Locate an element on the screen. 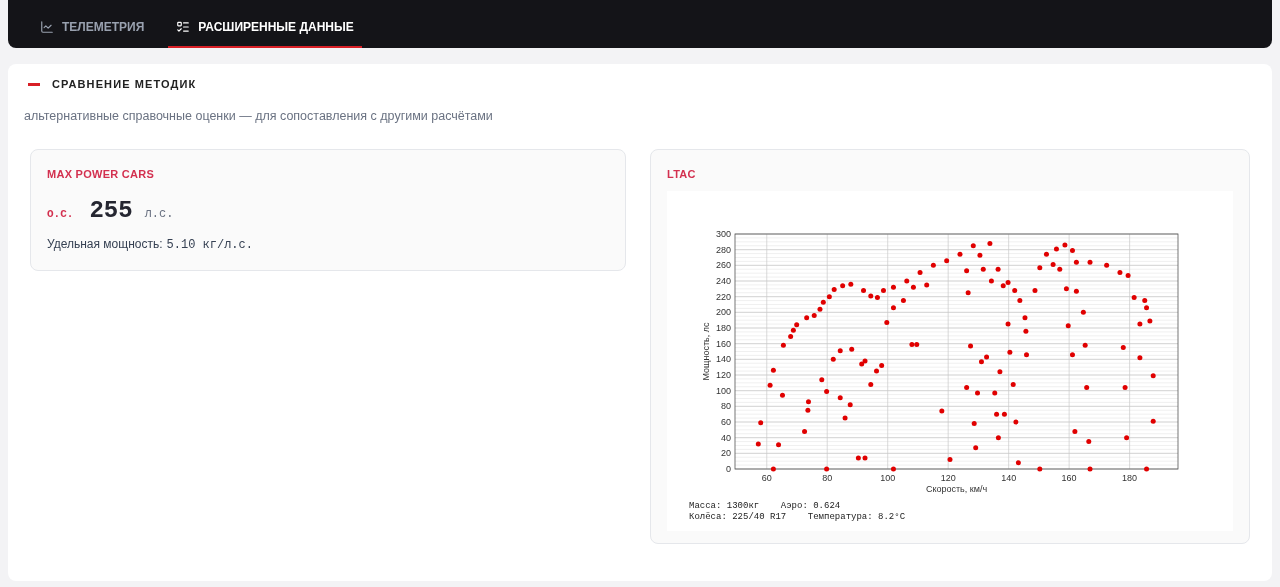  tick-label: 0 is located at coordinates (728, 468).